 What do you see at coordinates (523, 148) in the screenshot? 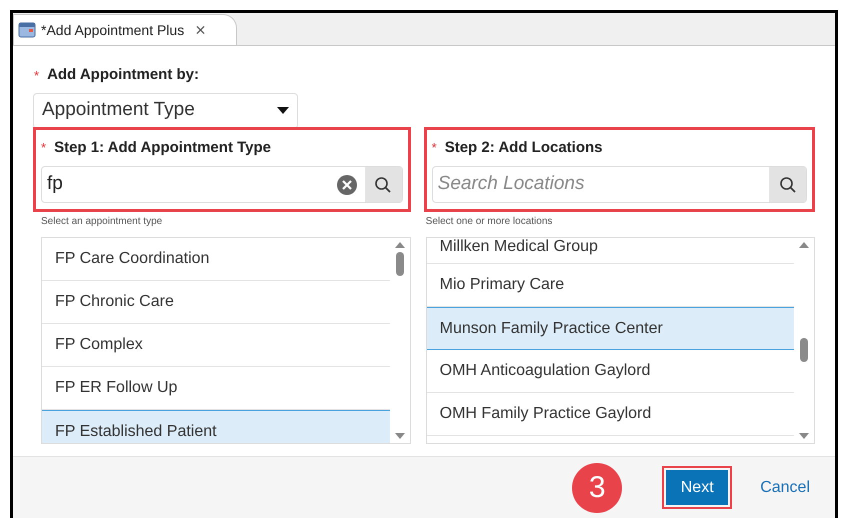
I see `field-label: Step 2: Add Locations` at bounding box center [523, 148].